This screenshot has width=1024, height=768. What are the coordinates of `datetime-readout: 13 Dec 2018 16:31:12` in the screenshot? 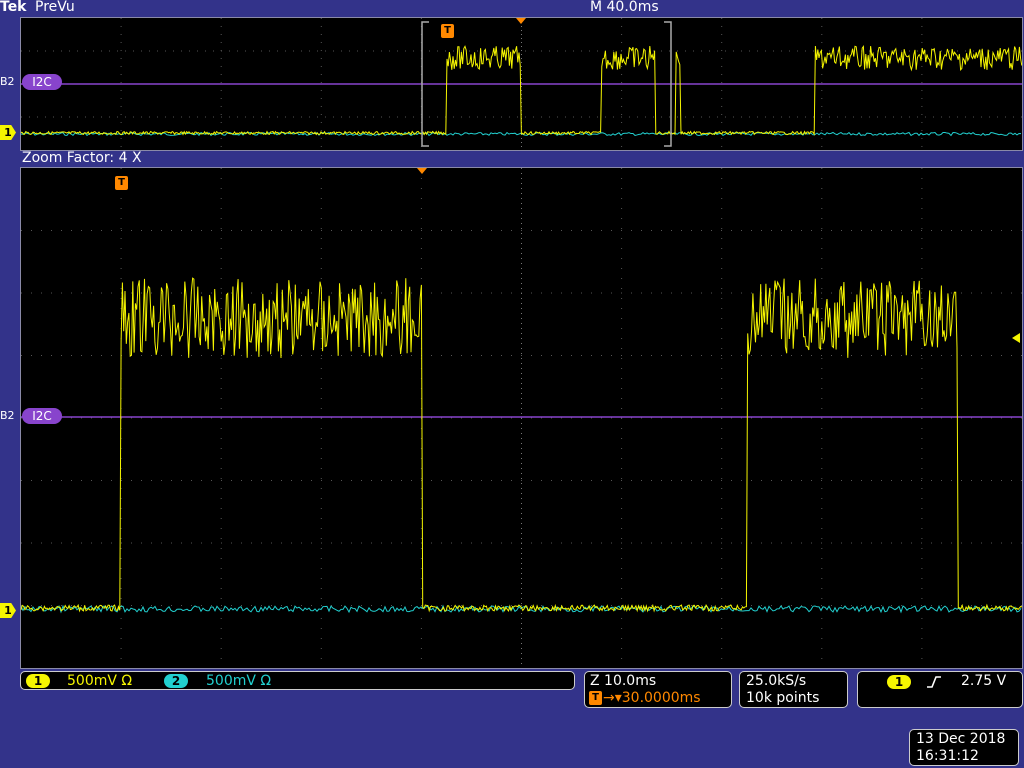 It's located at (964, 747).